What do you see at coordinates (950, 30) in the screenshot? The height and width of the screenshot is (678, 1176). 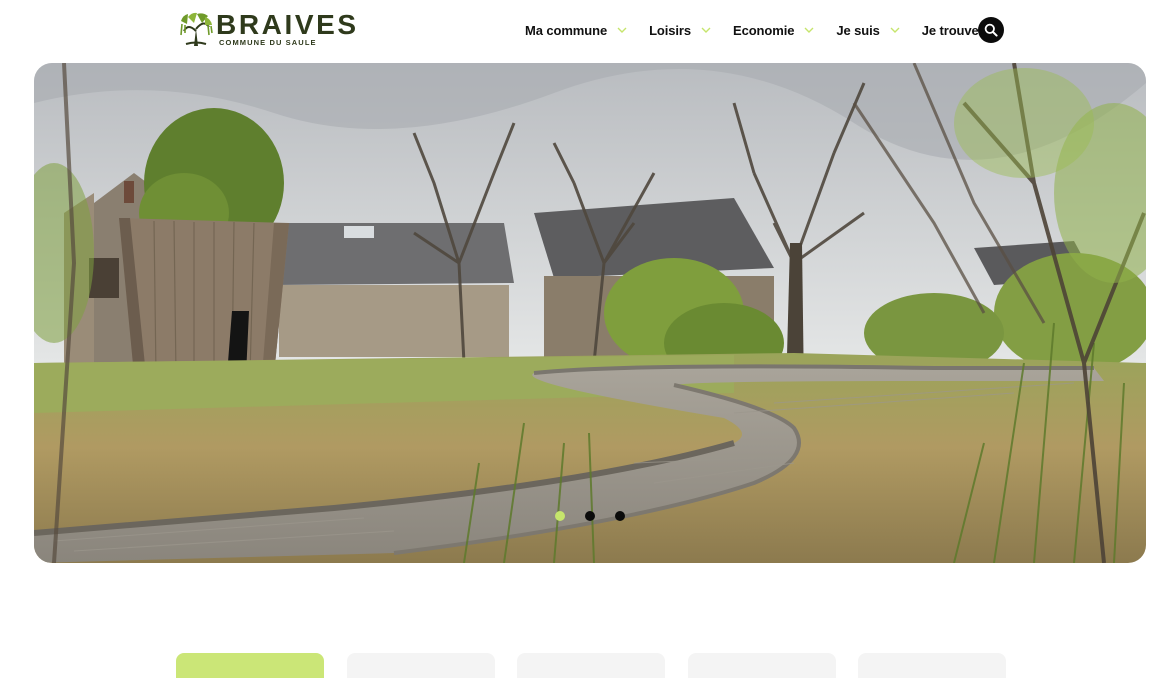 I see `nav-item-label: Je trouve` at bounding box center [950, 30].